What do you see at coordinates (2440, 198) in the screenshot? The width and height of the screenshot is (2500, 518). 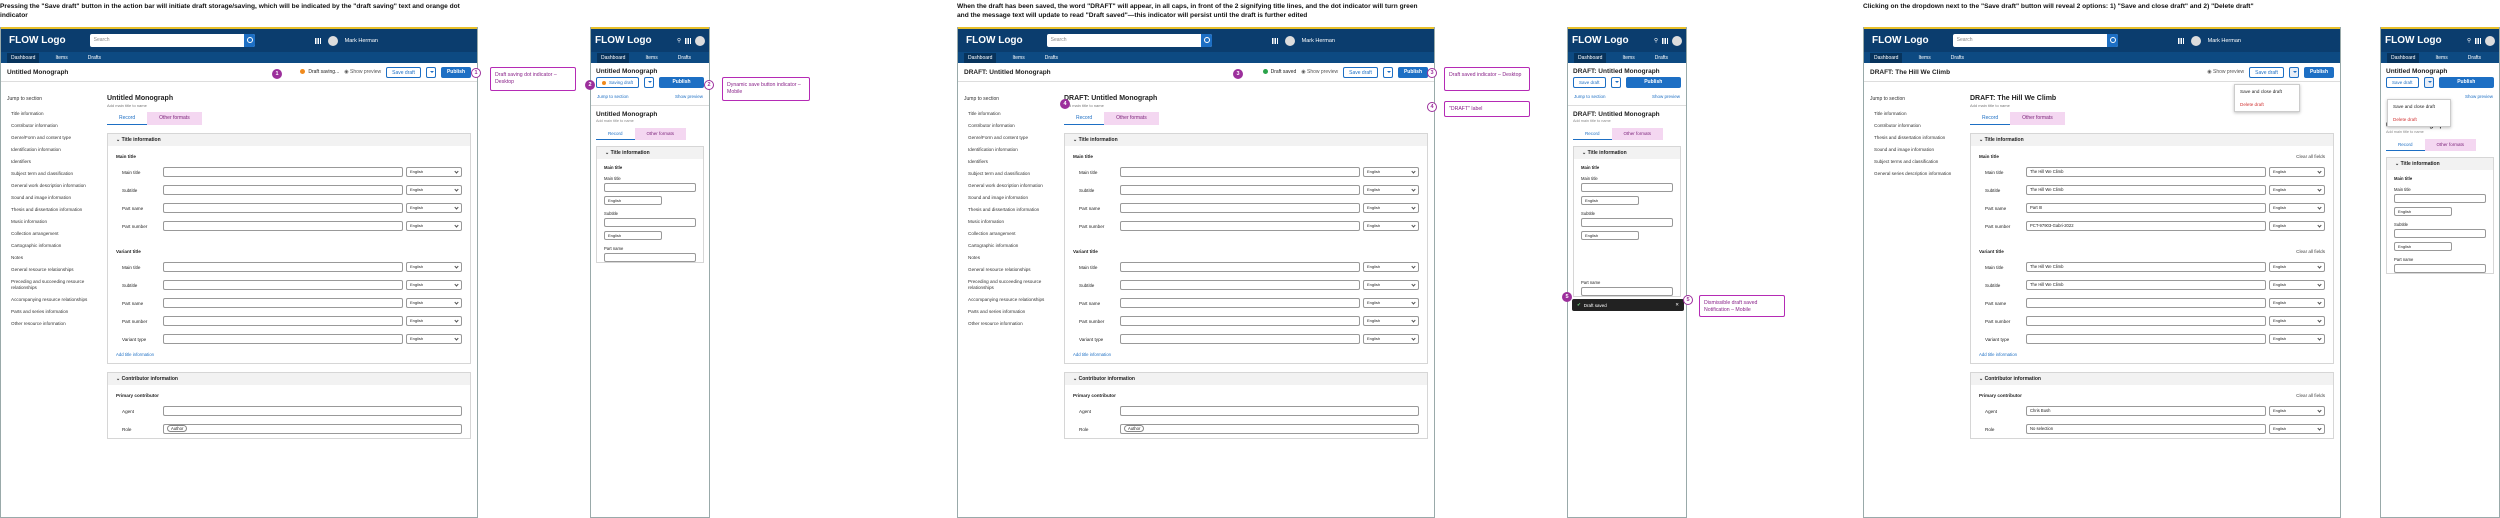 I see `m3-main-title-input` at bounding box center [2440, 198].